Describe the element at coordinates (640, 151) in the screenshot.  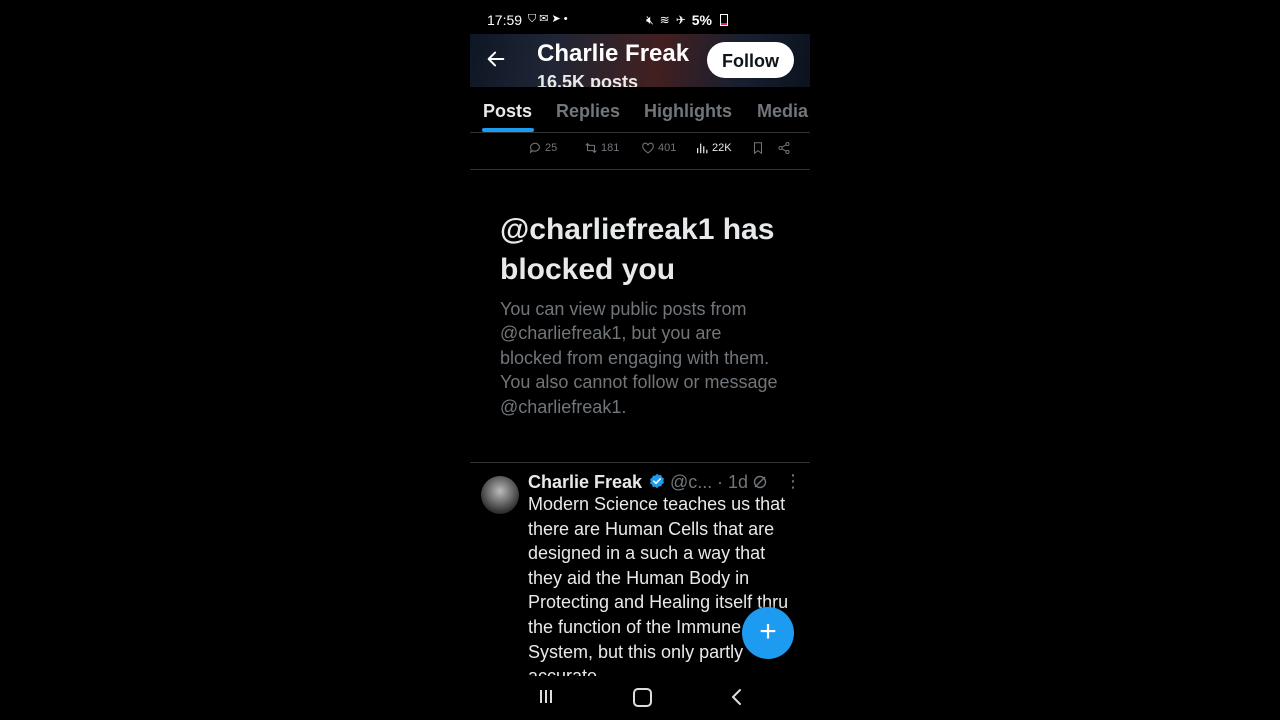
I see `post-action-bar: 25 181 401 22K` at that location.